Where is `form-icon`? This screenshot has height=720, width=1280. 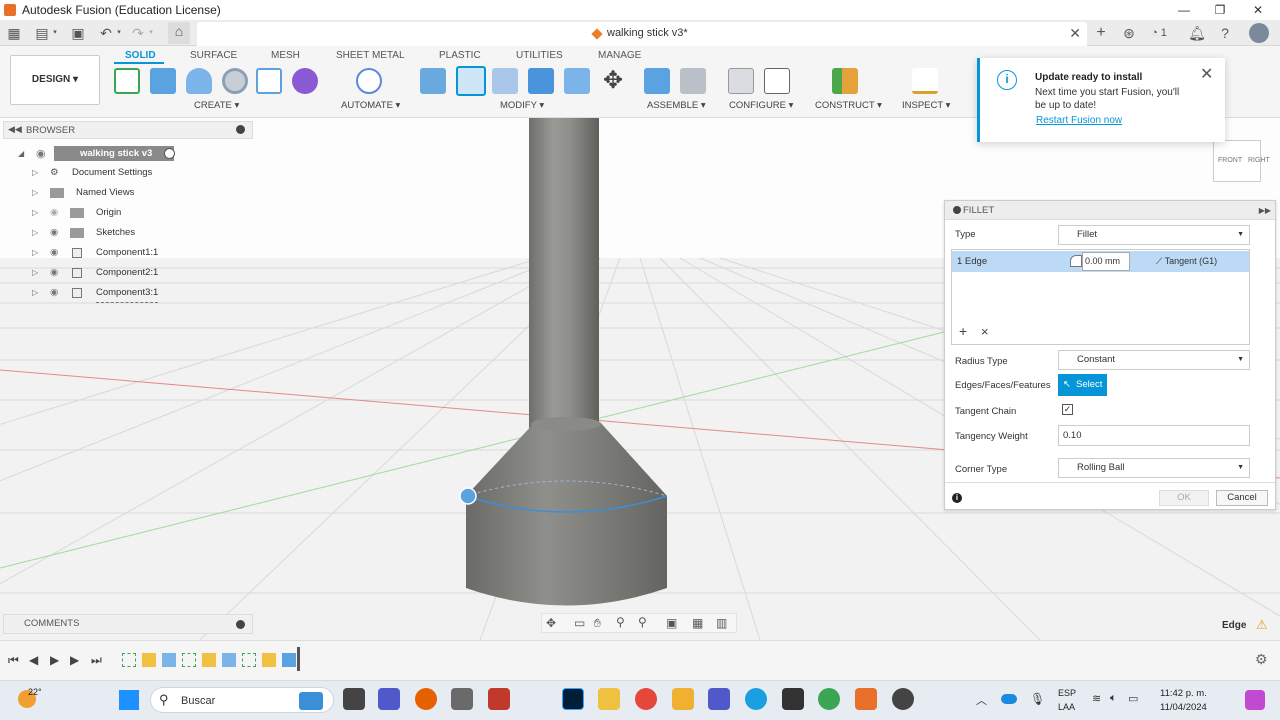 form-icon is located at coordinates (305, 81).